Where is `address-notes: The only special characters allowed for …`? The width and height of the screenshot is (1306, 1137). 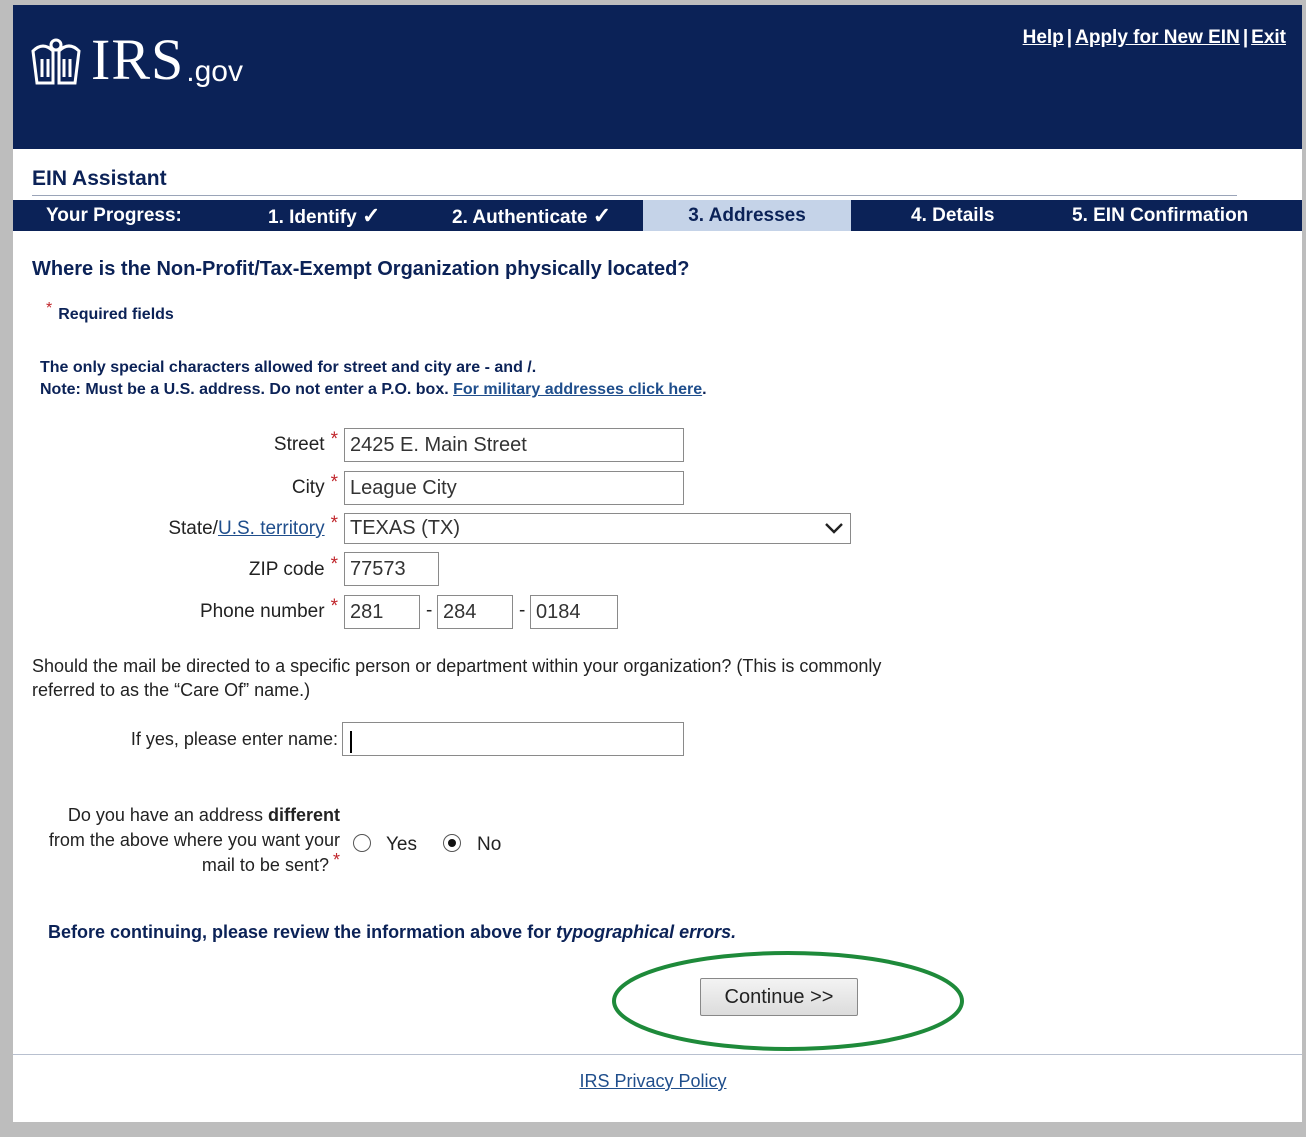
address-notes: The only special characters allowed for … is located at coordinates (373, 379).